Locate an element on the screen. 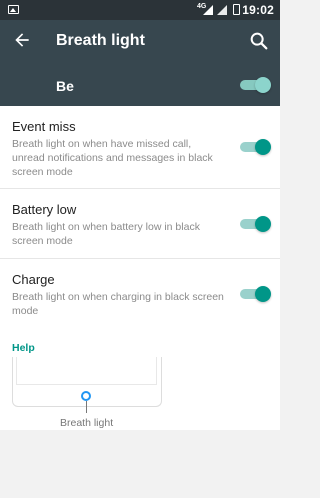 The image size is (320, 498). master-toggle is located at coordinates (255, 85).